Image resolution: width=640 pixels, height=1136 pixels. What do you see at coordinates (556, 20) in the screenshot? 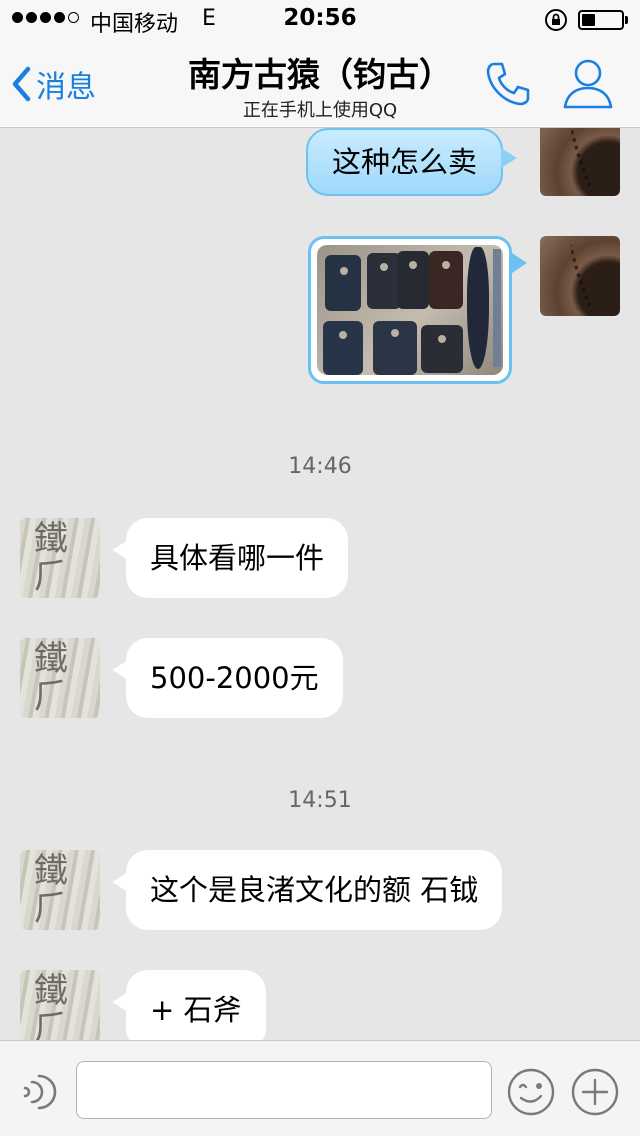
I see `rotation-lock-icon` at bounding box center [556, 20].